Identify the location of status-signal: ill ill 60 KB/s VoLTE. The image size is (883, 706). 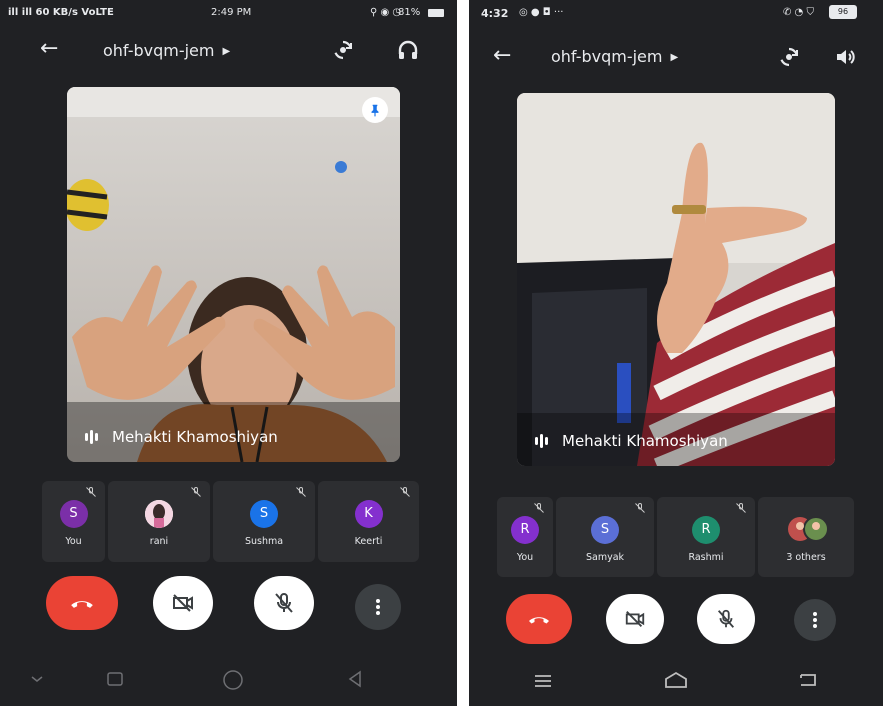
(61, 12).